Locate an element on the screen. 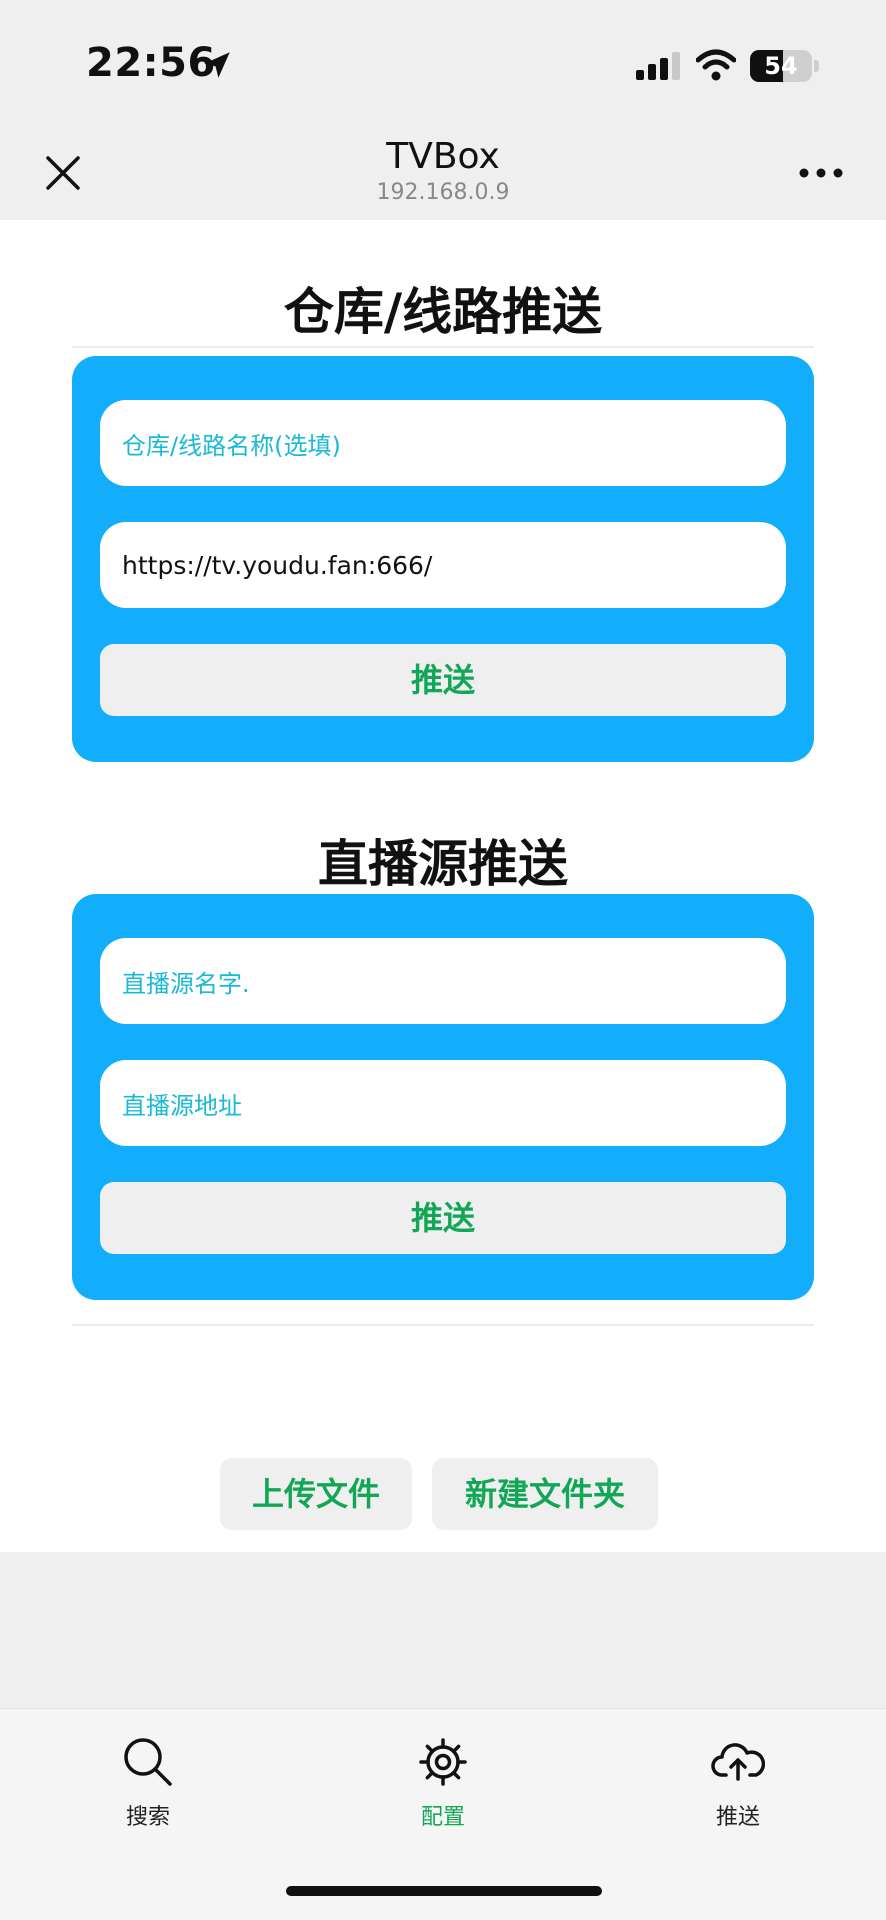  repo-url-input: https://tv.youdu.fan:666/ is located at coordinates (443, 565).